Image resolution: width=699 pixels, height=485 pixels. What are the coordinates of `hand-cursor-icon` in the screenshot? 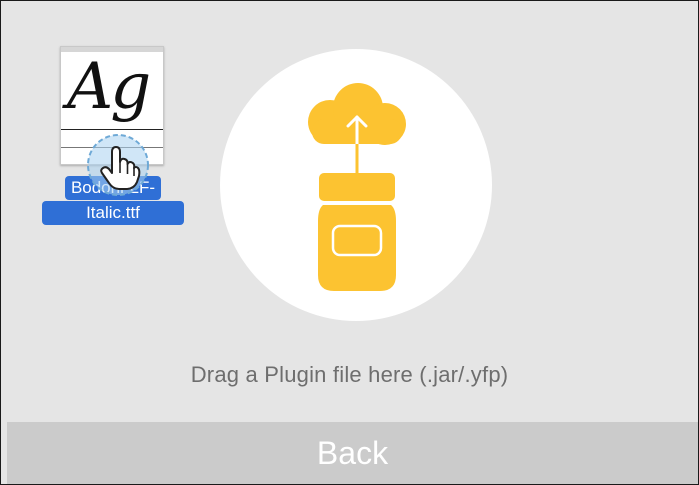 It's located at (118, 165).